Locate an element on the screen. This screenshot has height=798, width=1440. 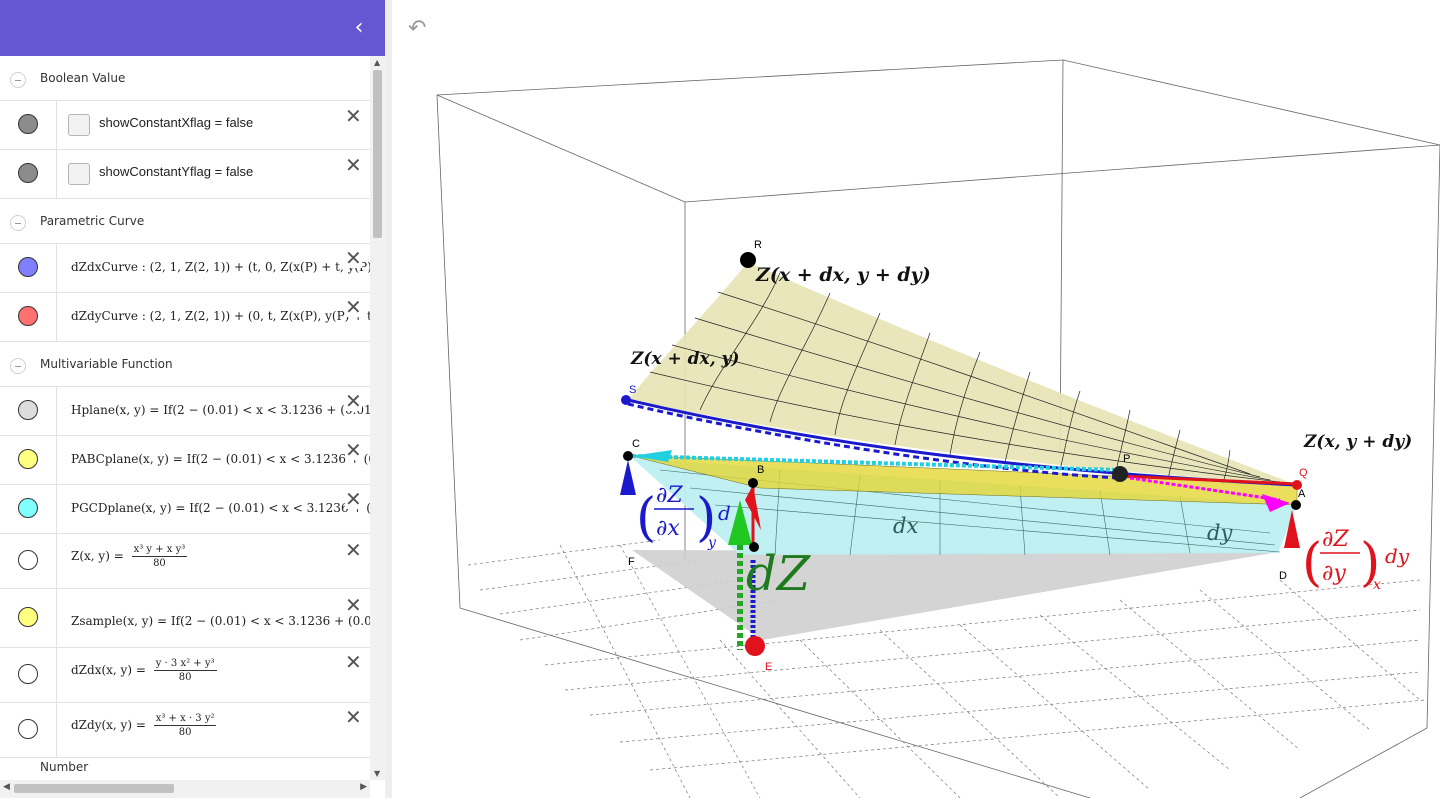
group-title: Parametric Curve is located at coordinates (92, 221).